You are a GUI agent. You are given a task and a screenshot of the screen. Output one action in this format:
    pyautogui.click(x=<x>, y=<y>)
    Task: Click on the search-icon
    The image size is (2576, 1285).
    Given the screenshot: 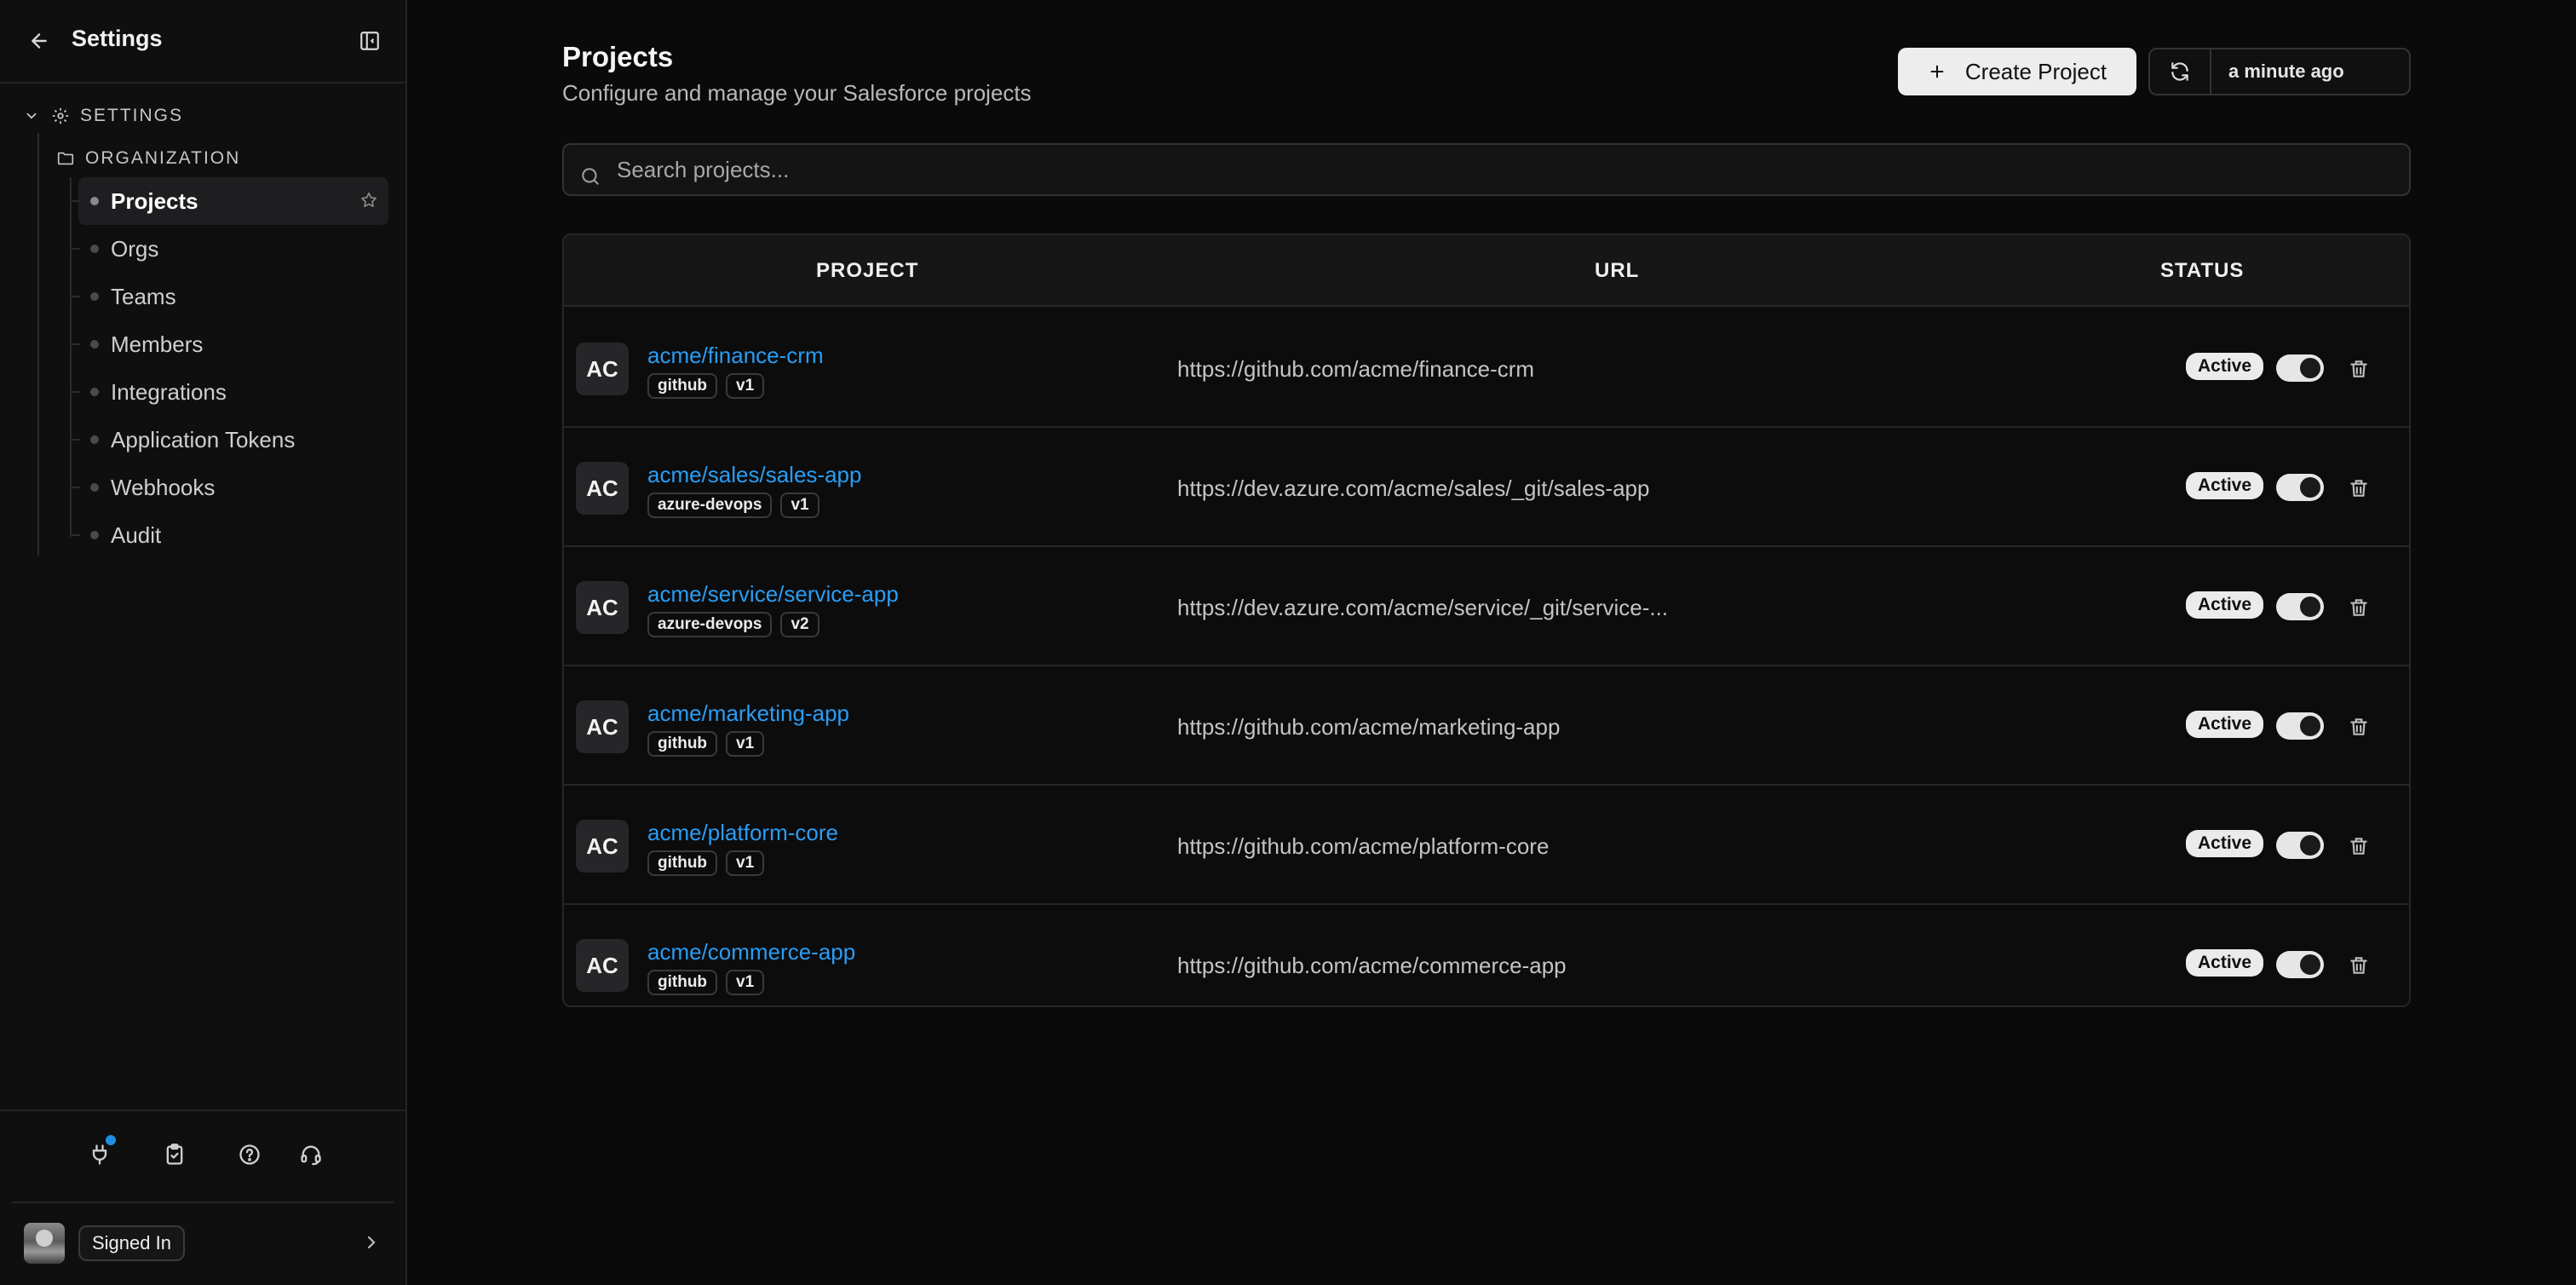 What is the action you would take?
    pyautogui.click(x=591, y=176)
    